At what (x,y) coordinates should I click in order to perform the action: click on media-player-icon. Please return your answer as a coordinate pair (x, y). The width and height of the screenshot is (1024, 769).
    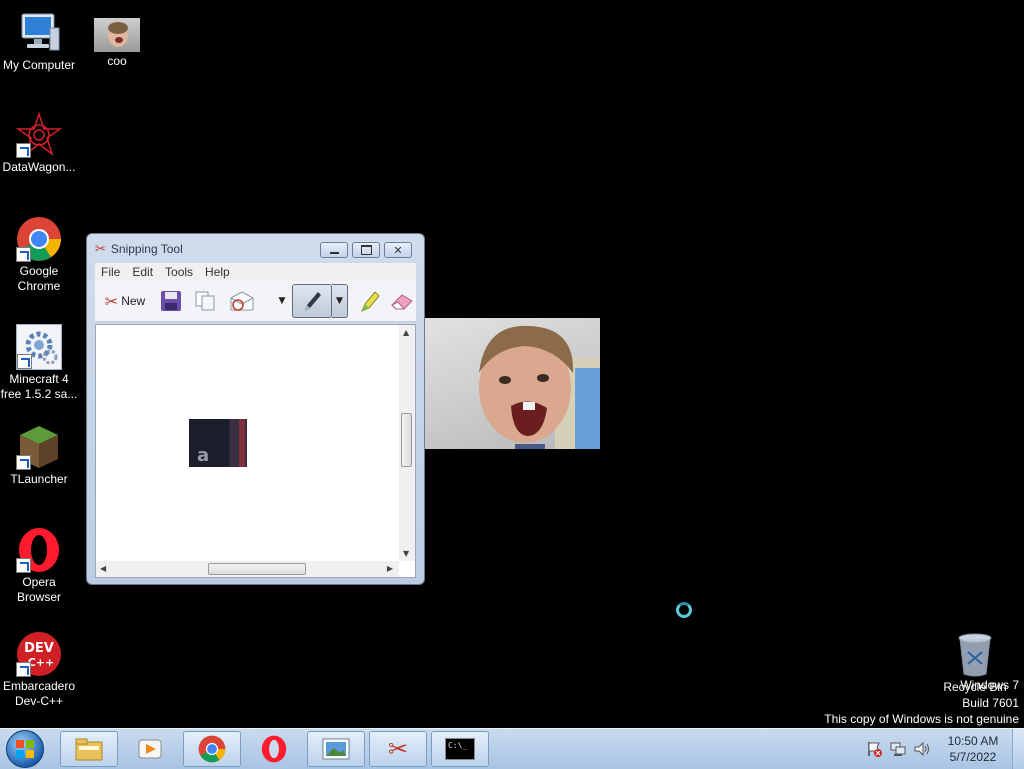
    Looking at the image, I should click on (150, 749).